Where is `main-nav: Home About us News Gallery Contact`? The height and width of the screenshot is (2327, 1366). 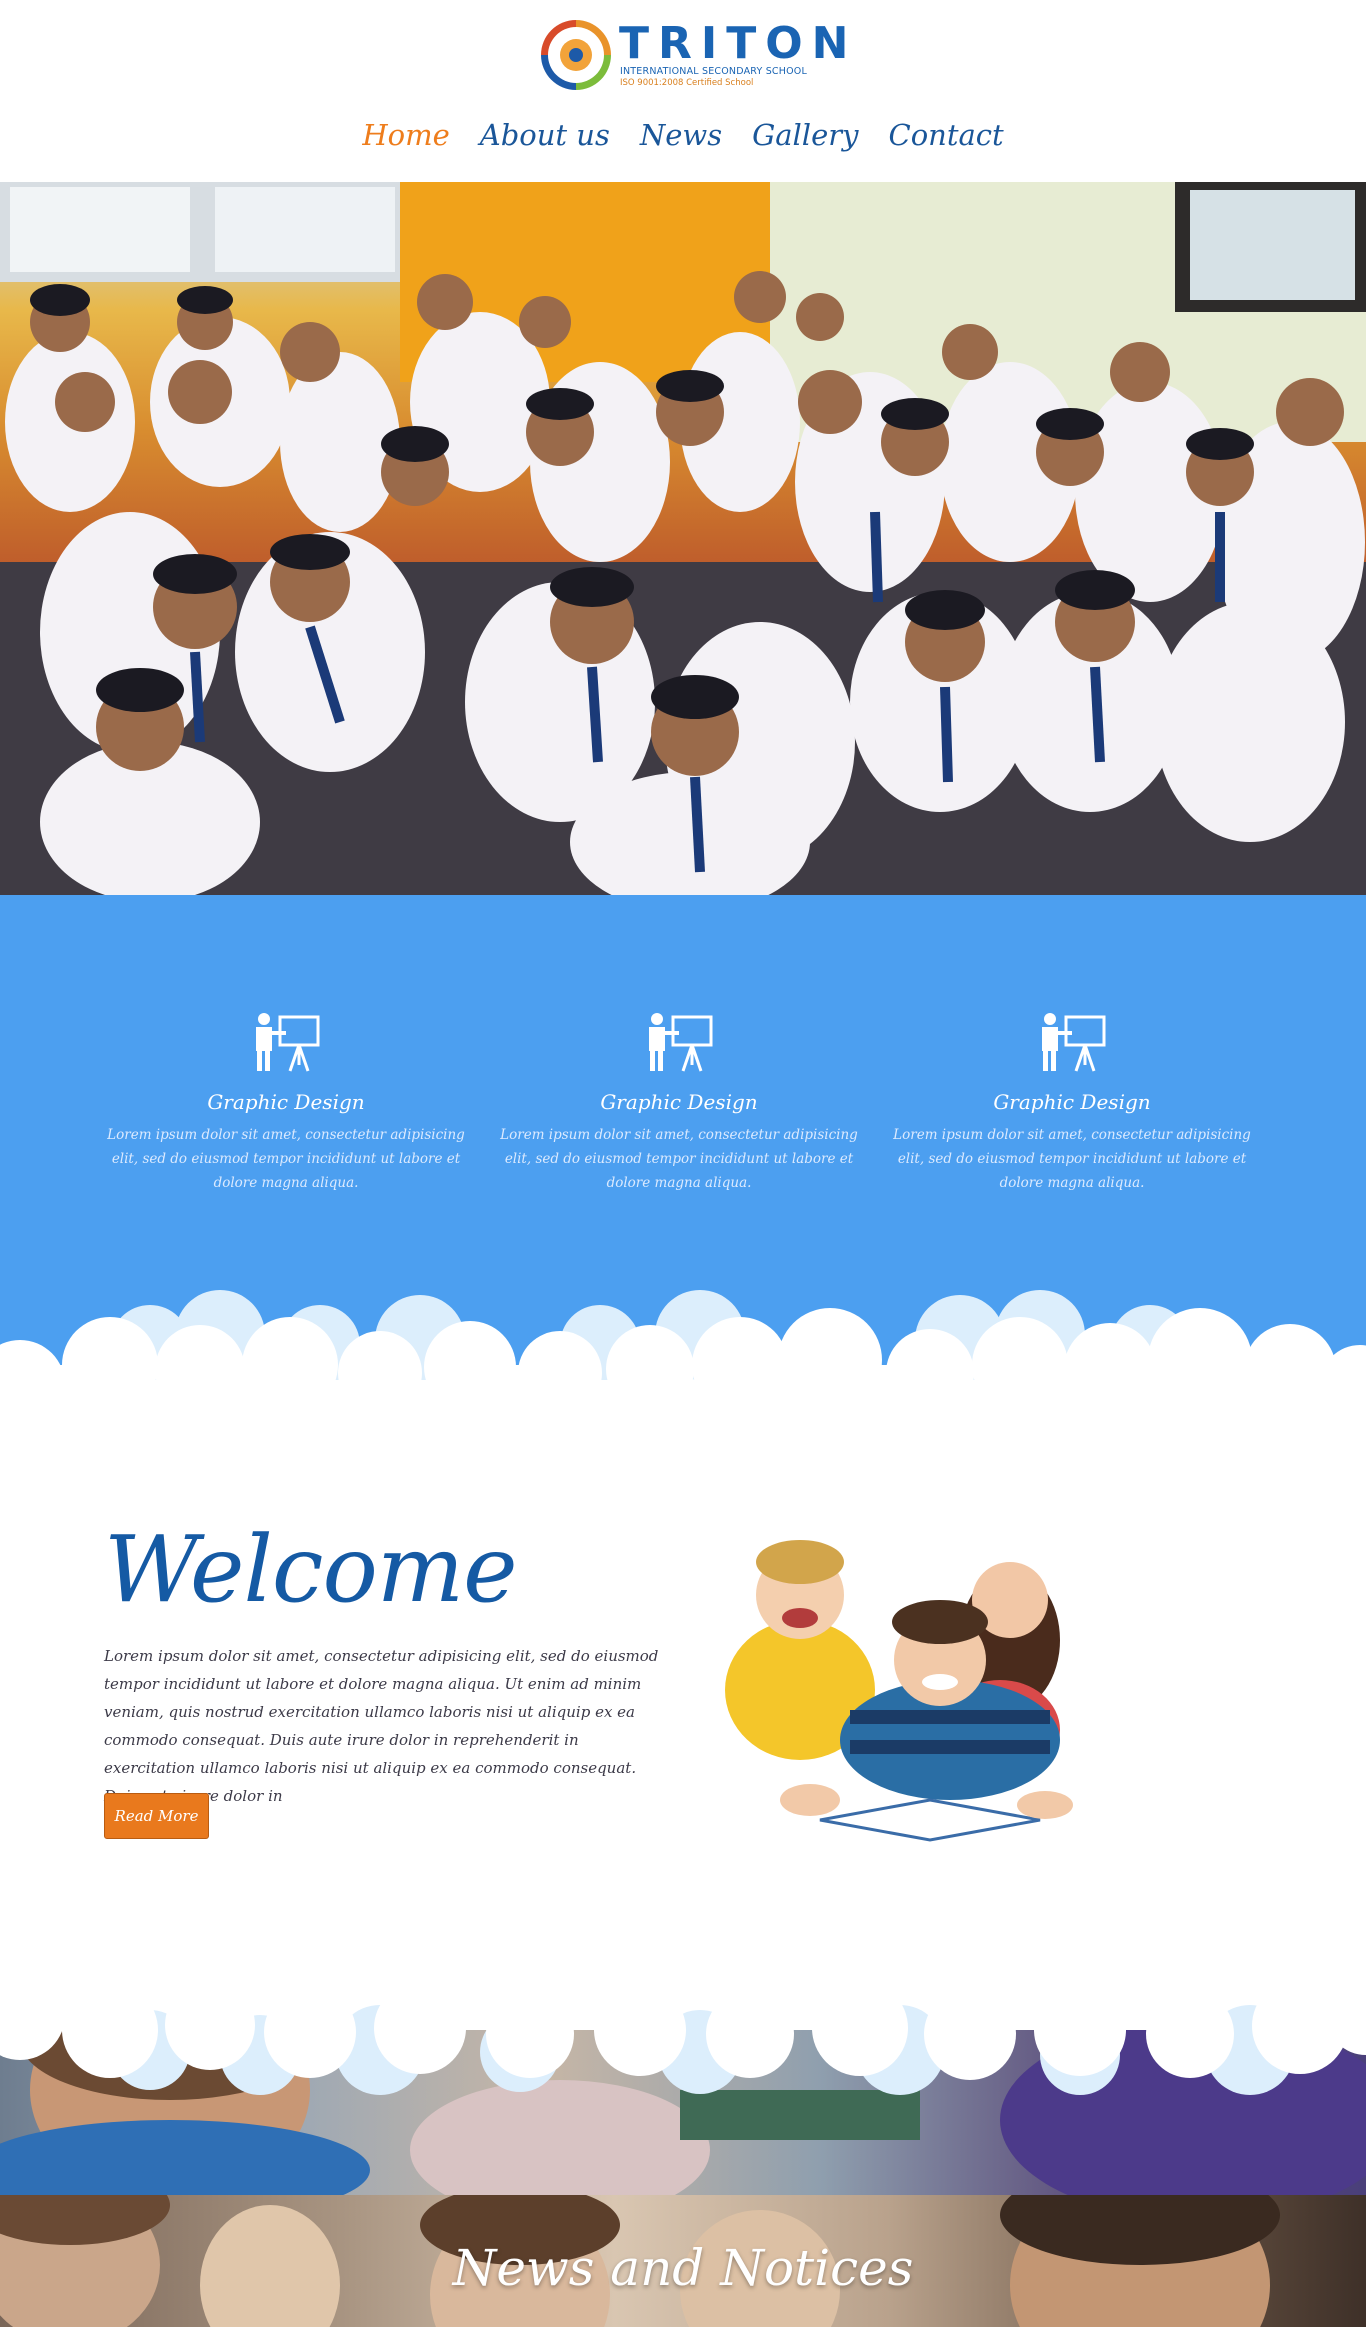 main-nav: Home About us News Gallery Contact is located at coordinates (683, 135).